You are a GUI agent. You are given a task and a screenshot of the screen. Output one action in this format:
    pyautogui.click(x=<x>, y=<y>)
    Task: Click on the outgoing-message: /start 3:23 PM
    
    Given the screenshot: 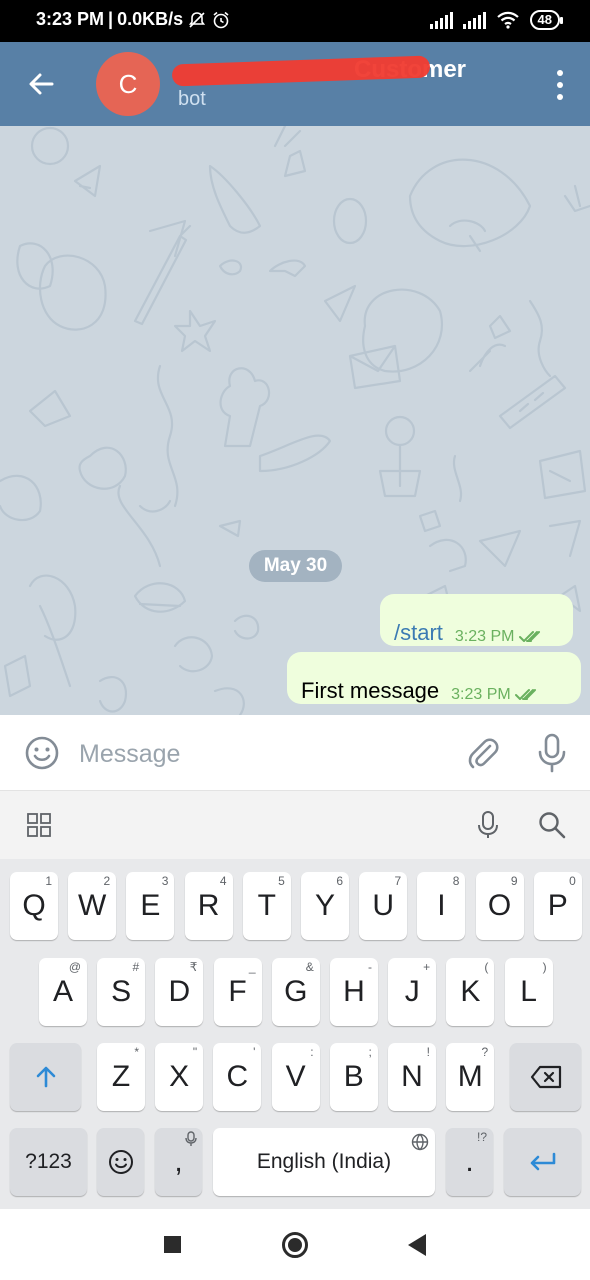 What is the action you would take?
    pyautogui.click(x=476, y=620)
    